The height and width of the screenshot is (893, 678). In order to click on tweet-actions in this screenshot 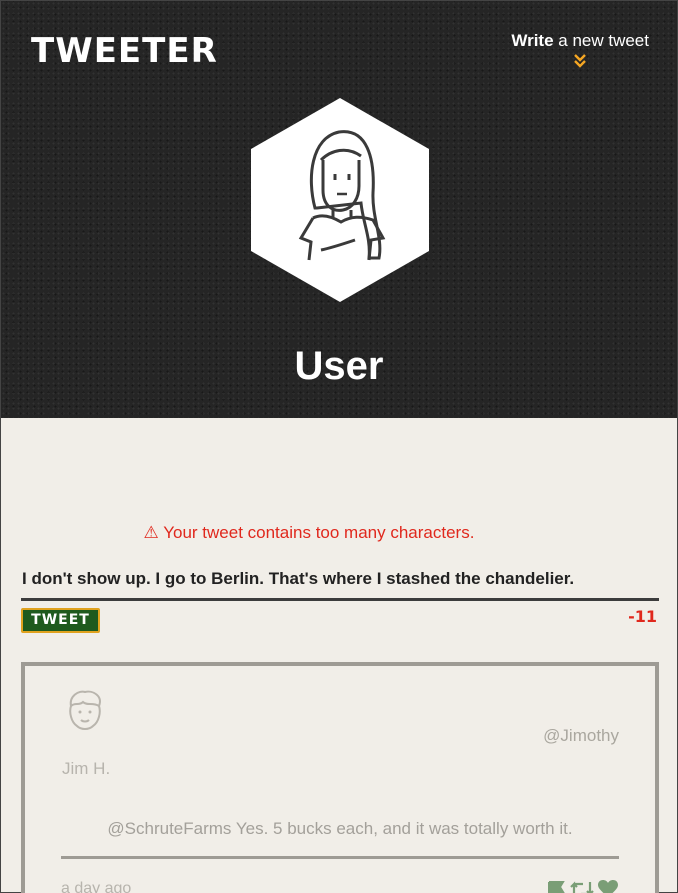, I will do `click(583, 886)`.